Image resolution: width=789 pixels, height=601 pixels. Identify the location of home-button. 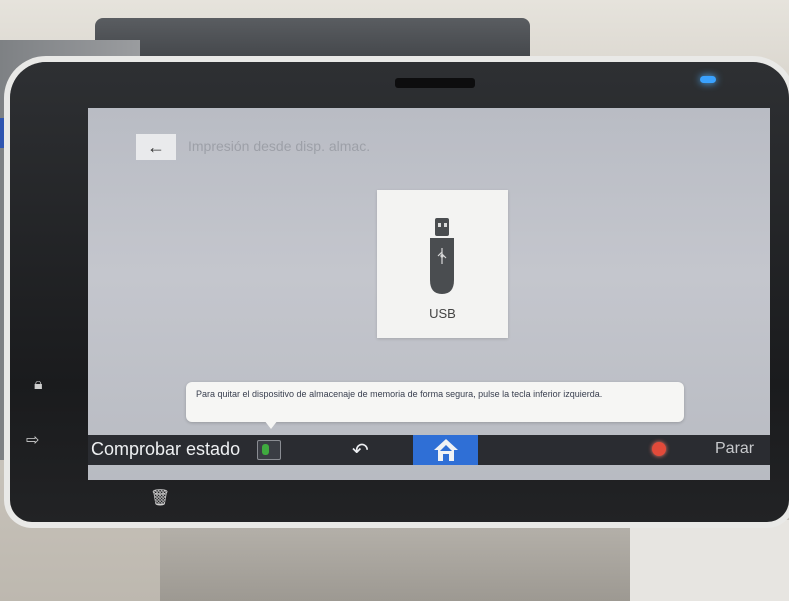
(445, 450).